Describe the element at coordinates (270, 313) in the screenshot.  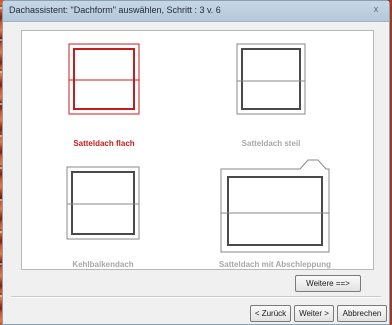
I see `back-button: < Zurück` at that location.